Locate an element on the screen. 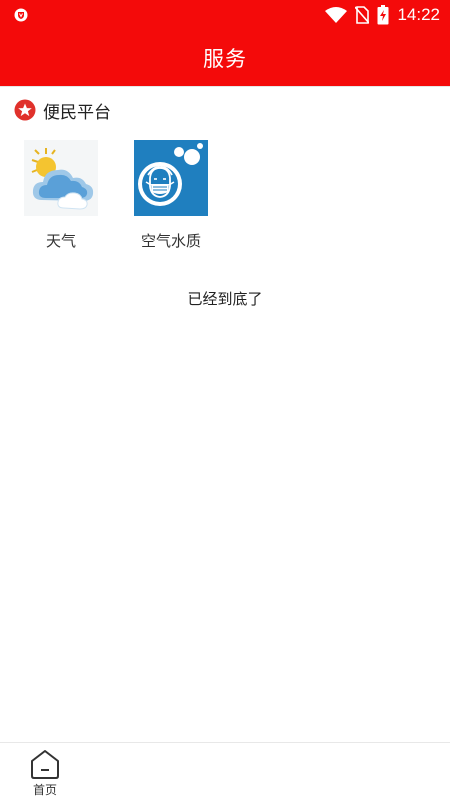 The height and width of the screenshot is (801, 450). tab-home-label: 首页 is located at coordinates (44, 790).